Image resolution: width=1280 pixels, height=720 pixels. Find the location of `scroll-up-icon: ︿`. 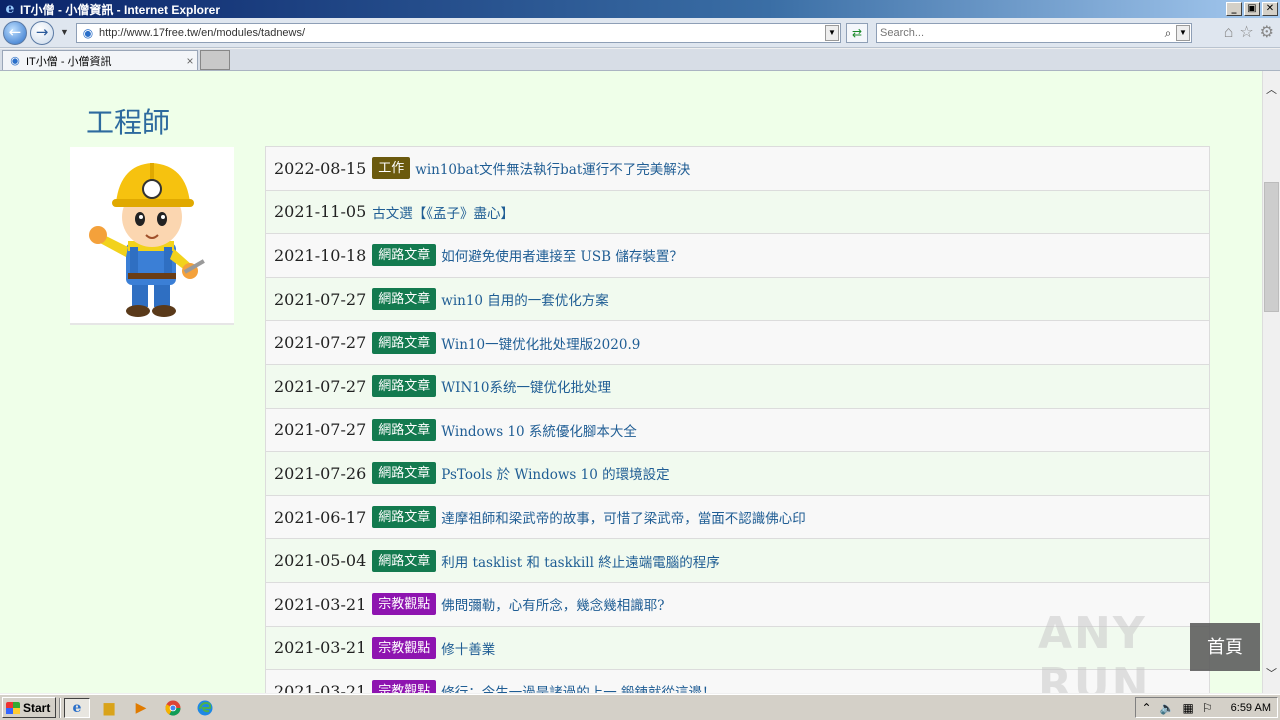

scroll-up-icon: ︿ is located at coordinates (1271, 90).